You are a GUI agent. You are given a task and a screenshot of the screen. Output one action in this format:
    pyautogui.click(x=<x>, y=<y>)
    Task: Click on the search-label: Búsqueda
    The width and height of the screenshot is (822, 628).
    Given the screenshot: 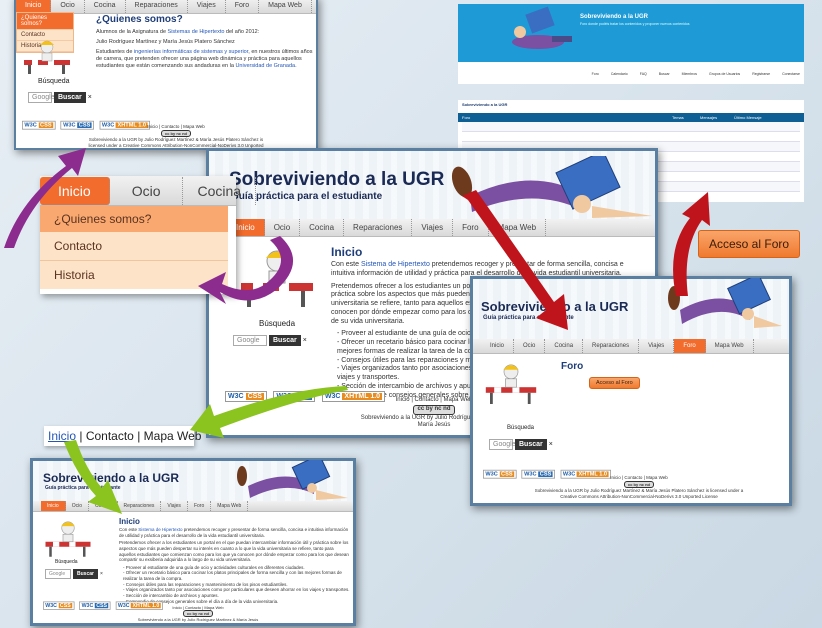 What is the action you would take?
    pyautogui.click(x=54, y=81)
    